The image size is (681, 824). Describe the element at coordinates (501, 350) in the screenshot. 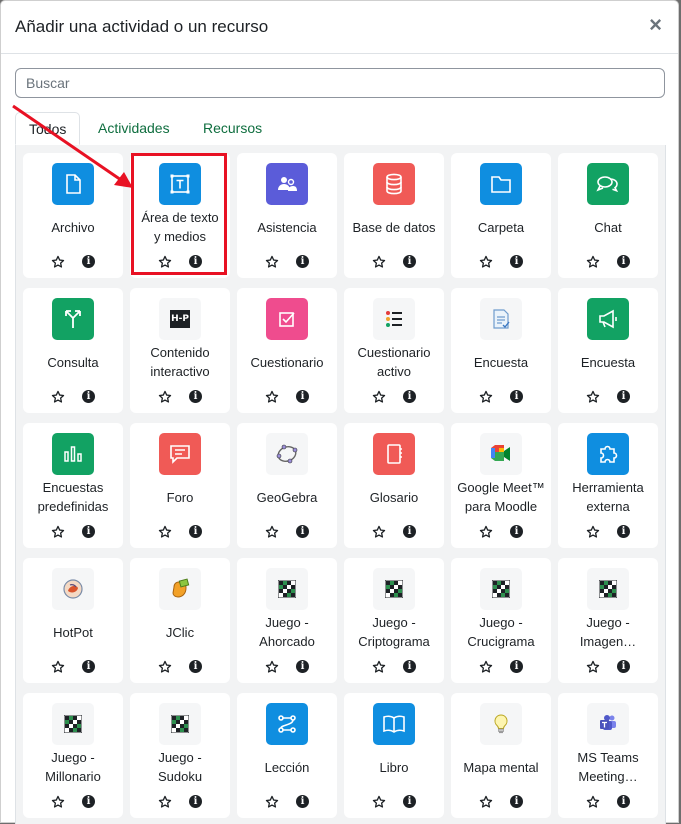

I see `activity-card-encuesta-1: Encuesta i` at that location.